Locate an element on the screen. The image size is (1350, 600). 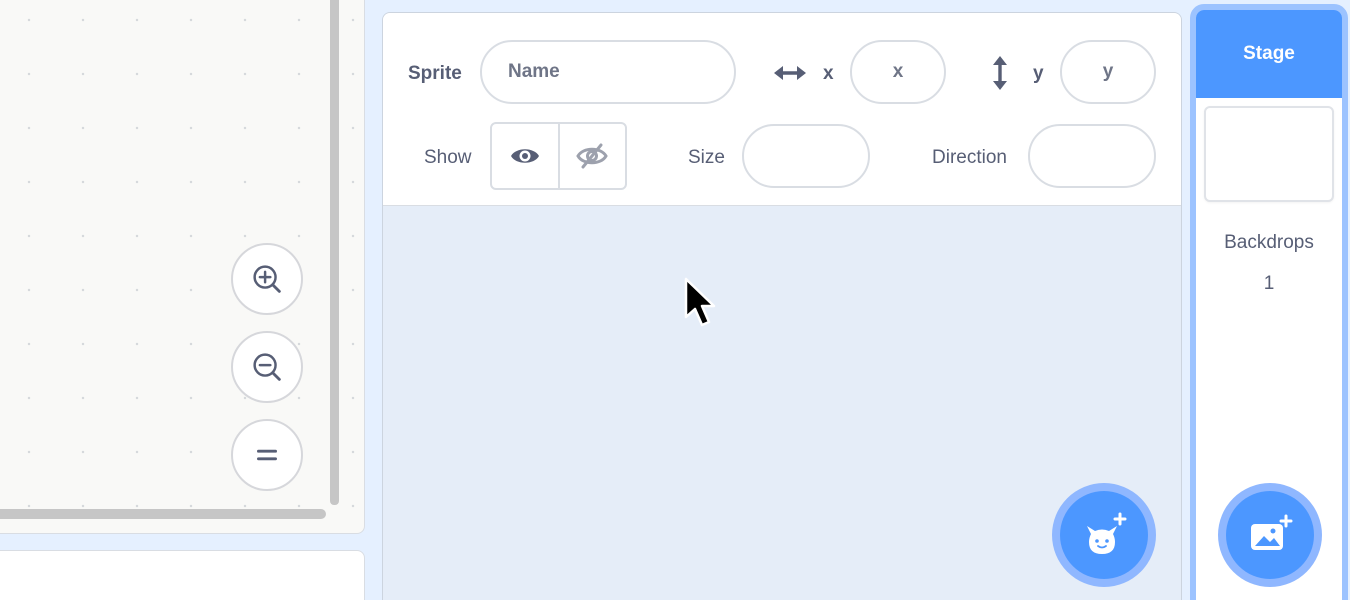
show-toggle-group is located at coordinates (558, 156).